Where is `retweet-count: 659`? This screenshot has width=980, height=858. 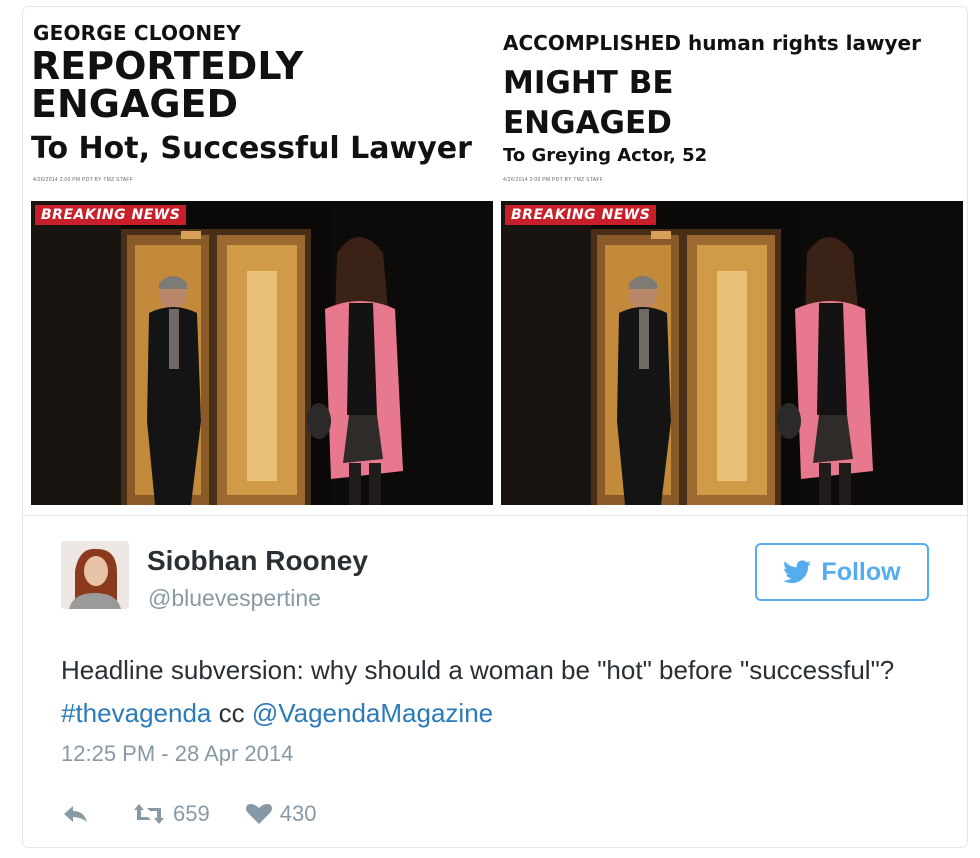 retweet-count: 659 is located at coordinates (191, 813).